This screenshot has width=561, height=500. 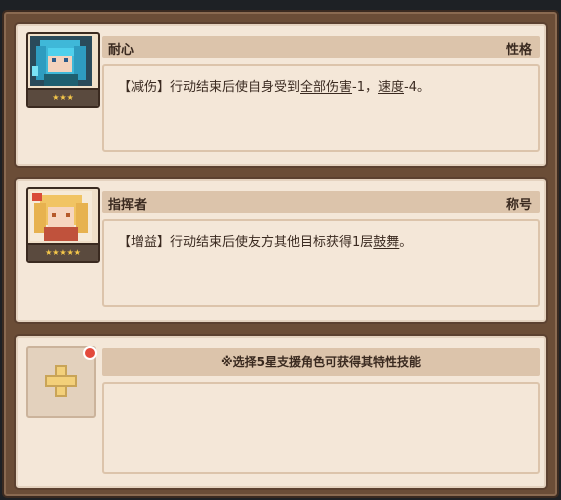 I want to click on star-rating: ★★★★★, so click(x=63, y=252).